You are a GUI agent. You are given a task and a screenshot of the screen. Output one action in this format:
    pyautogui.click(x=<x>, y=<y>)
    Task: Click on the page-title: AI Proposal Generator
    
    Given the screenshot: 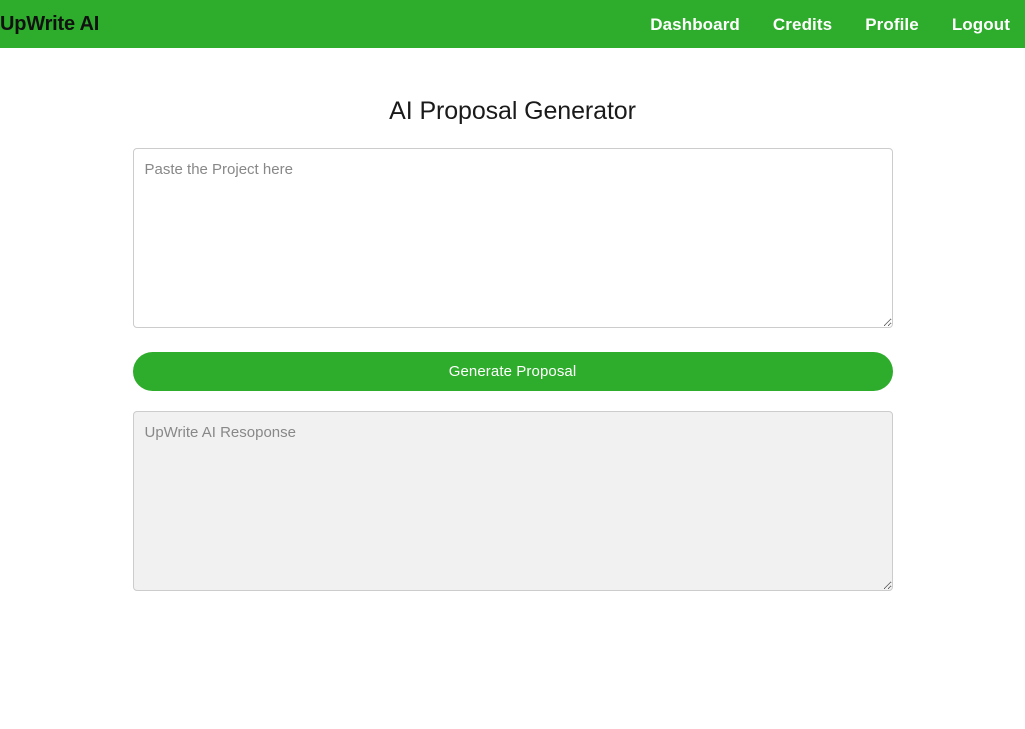 What is the action you would take?
    pyautogui.click(x=512, y=111)
    